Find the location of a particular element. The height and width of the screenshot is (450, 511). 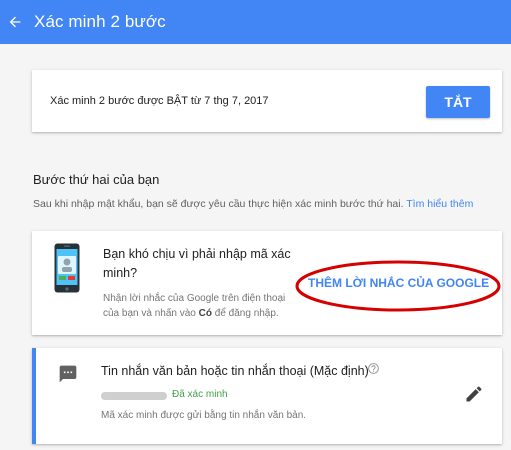

page-title: Xác minh 2 bước is located at coordinates (100, 21).